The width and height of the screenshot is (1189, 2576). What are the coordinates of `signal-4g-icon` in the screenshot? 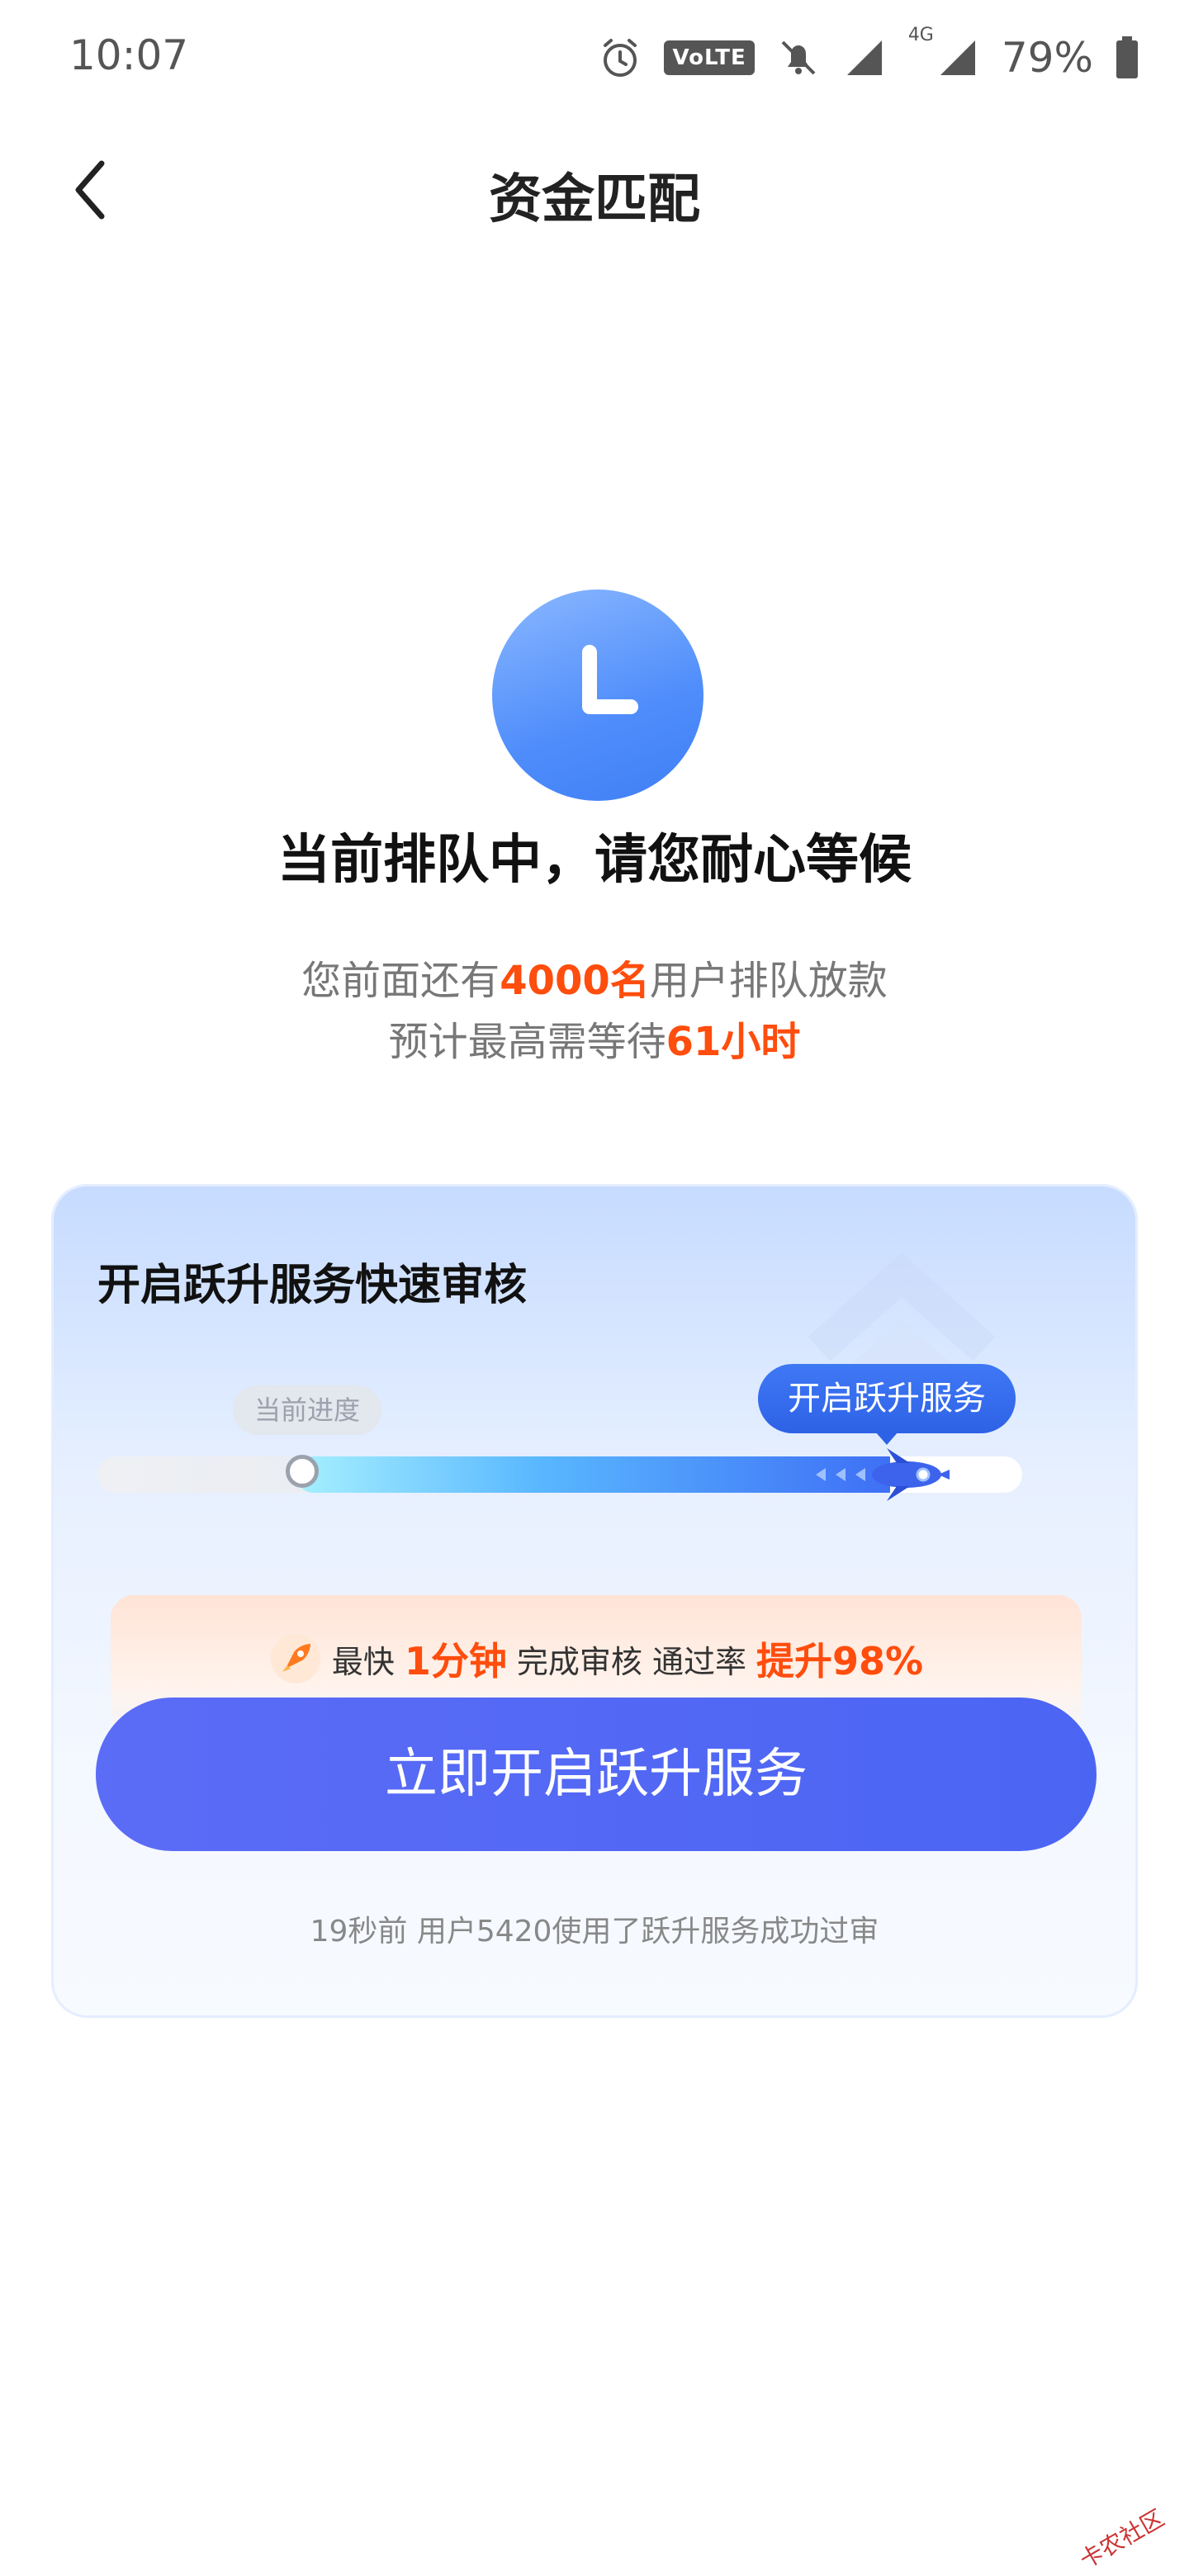 It's located at (957, 57).